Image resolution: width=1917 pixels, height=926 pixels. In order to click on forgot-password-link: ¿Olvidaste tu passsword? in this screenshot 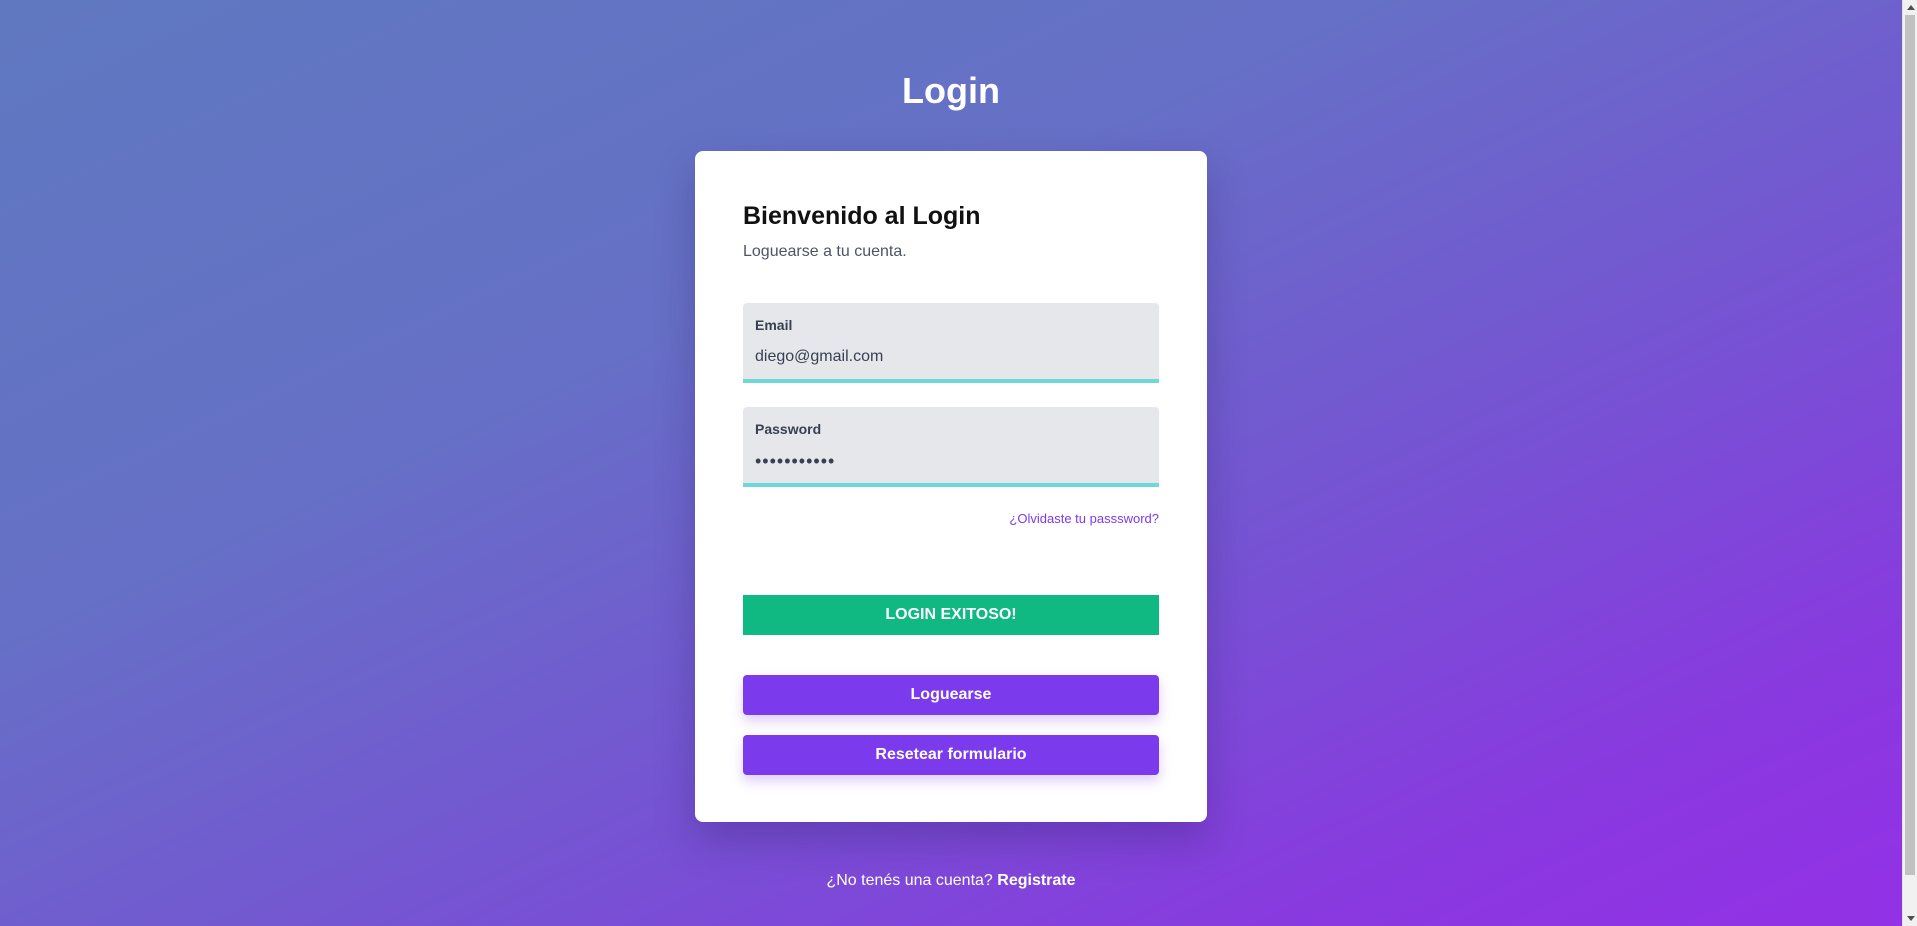, I will do `click(1084, 518)`.